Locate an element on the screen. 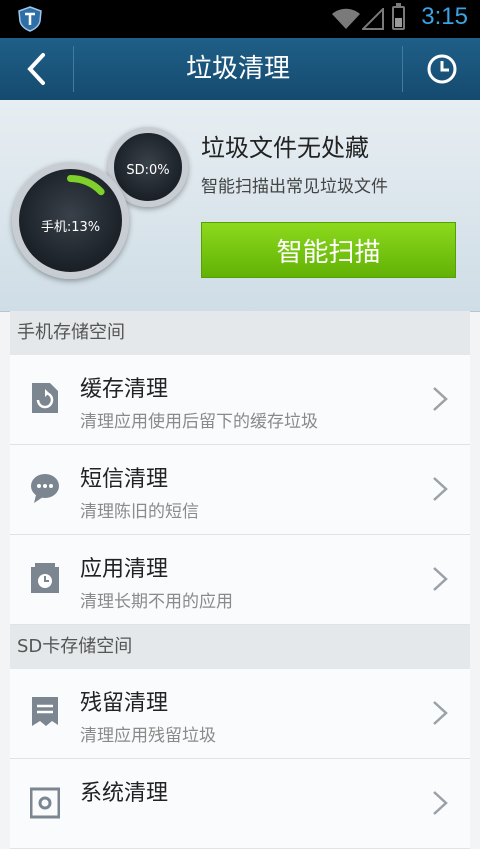 This screenshot has height=849, width=480. item-subtitle: 清理应用使用后留下的缓存垃圾 is located at coordinates (199, 422).